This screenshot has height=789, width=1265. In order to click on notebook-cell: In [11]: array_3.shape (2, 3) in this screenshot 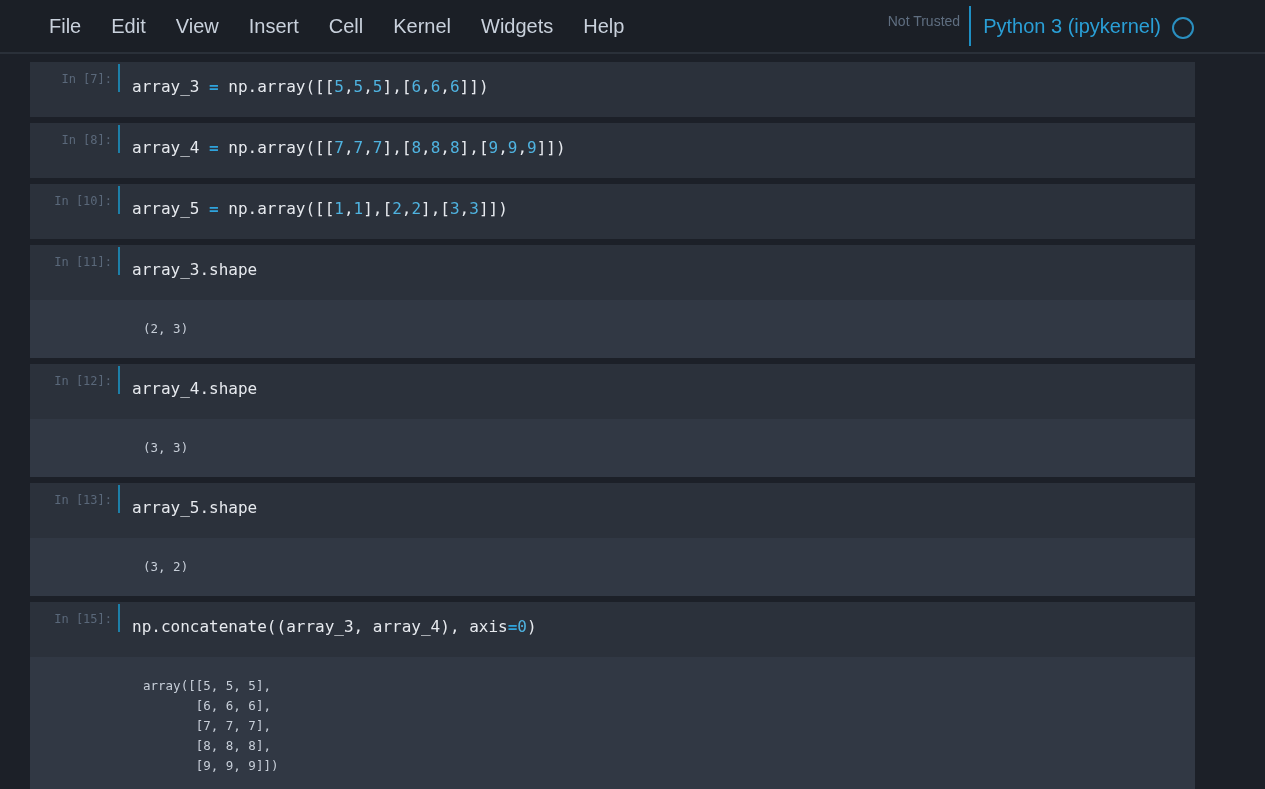, I will do `click(612, 301)`.